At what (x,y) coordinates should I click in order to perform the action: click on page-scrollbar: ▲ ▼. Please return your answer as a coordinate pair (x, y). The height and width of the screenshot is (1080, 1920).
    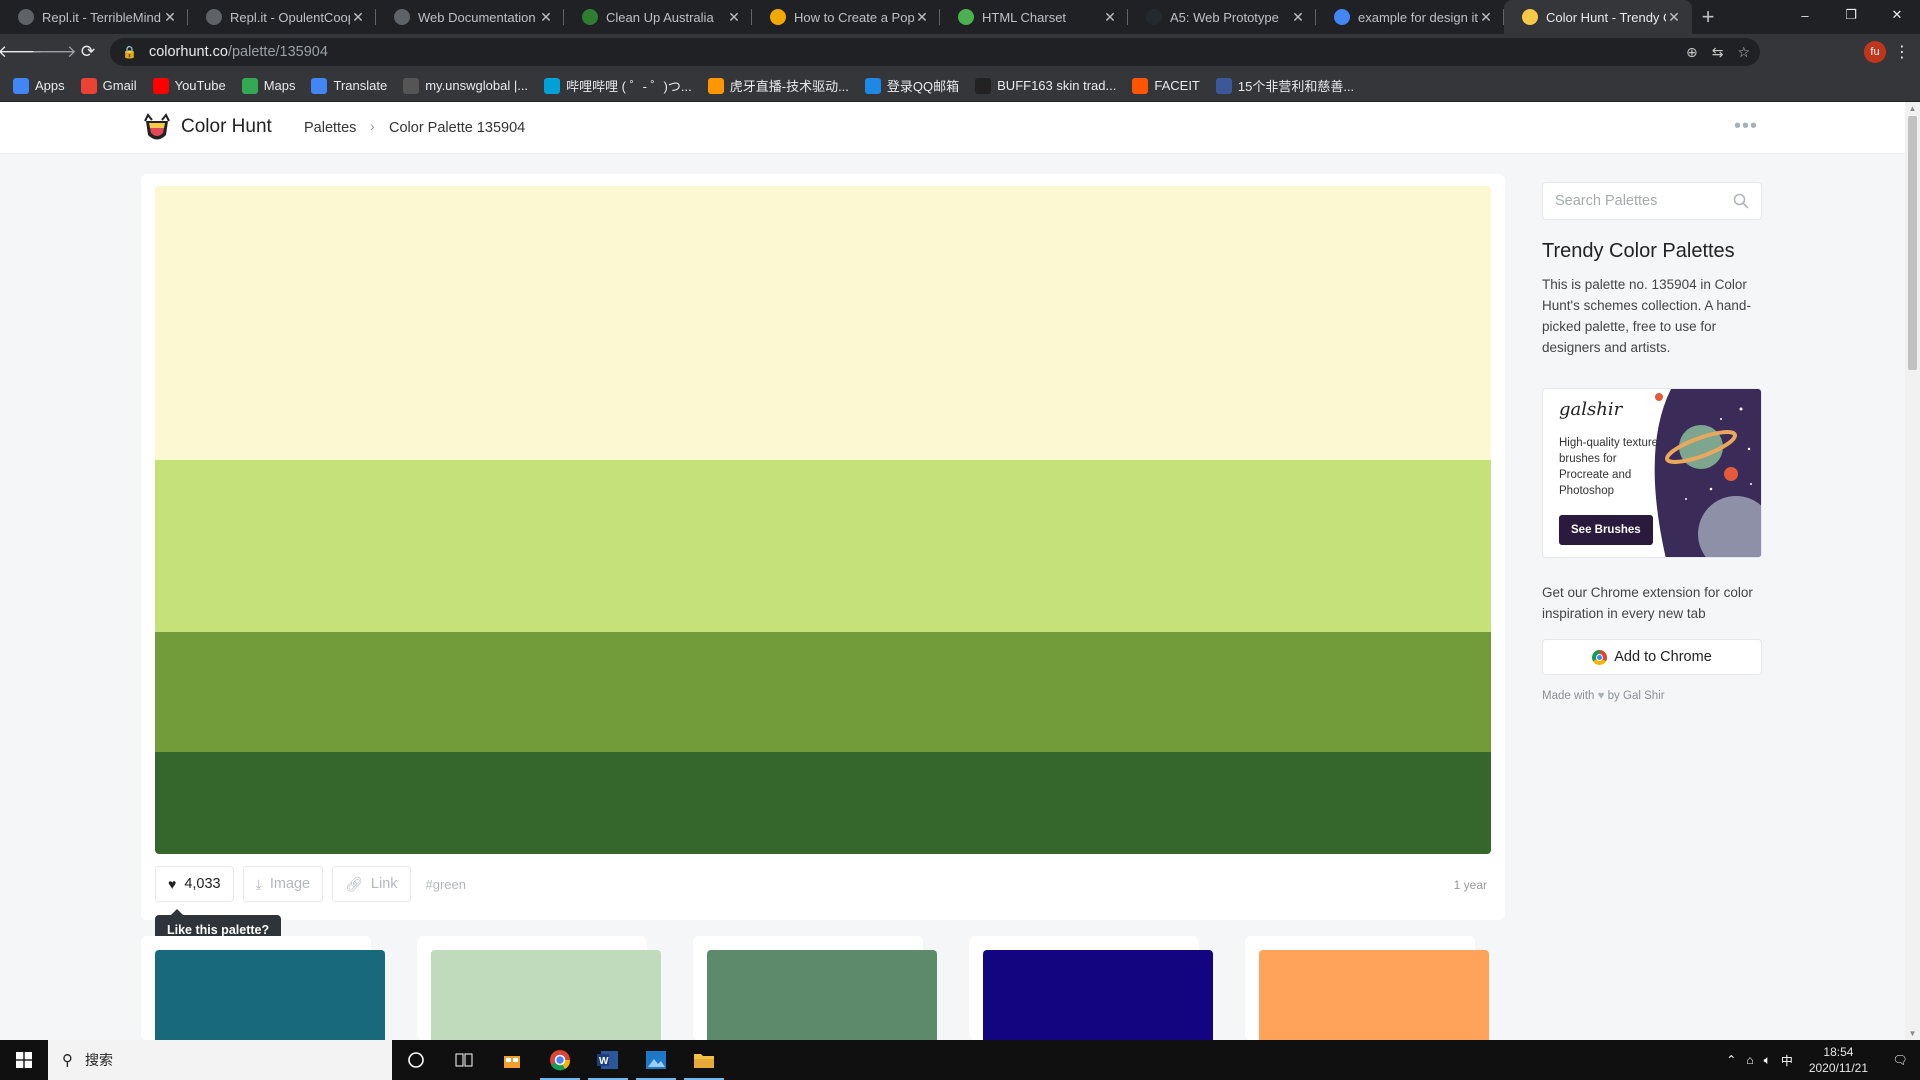
    Looking at the image, I should click on (1912, 571).